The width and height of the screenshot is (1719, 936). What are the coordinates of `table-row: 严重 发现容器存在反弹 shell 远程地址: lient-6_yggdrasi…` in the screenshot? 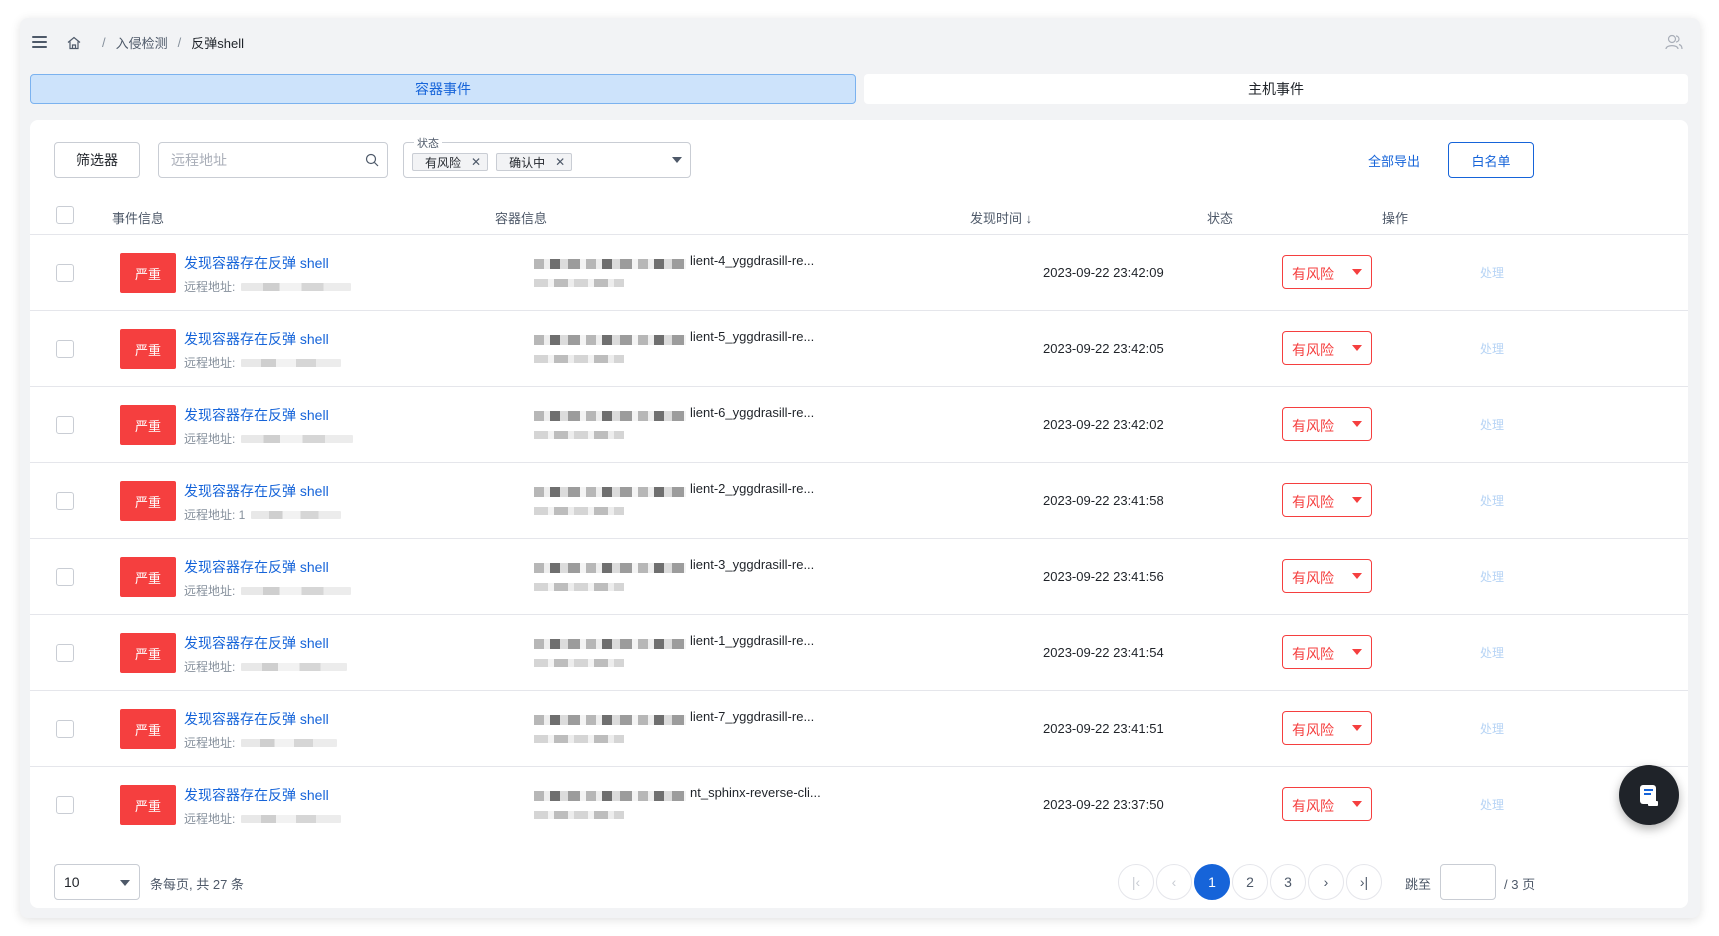 It's located at (859, 424).